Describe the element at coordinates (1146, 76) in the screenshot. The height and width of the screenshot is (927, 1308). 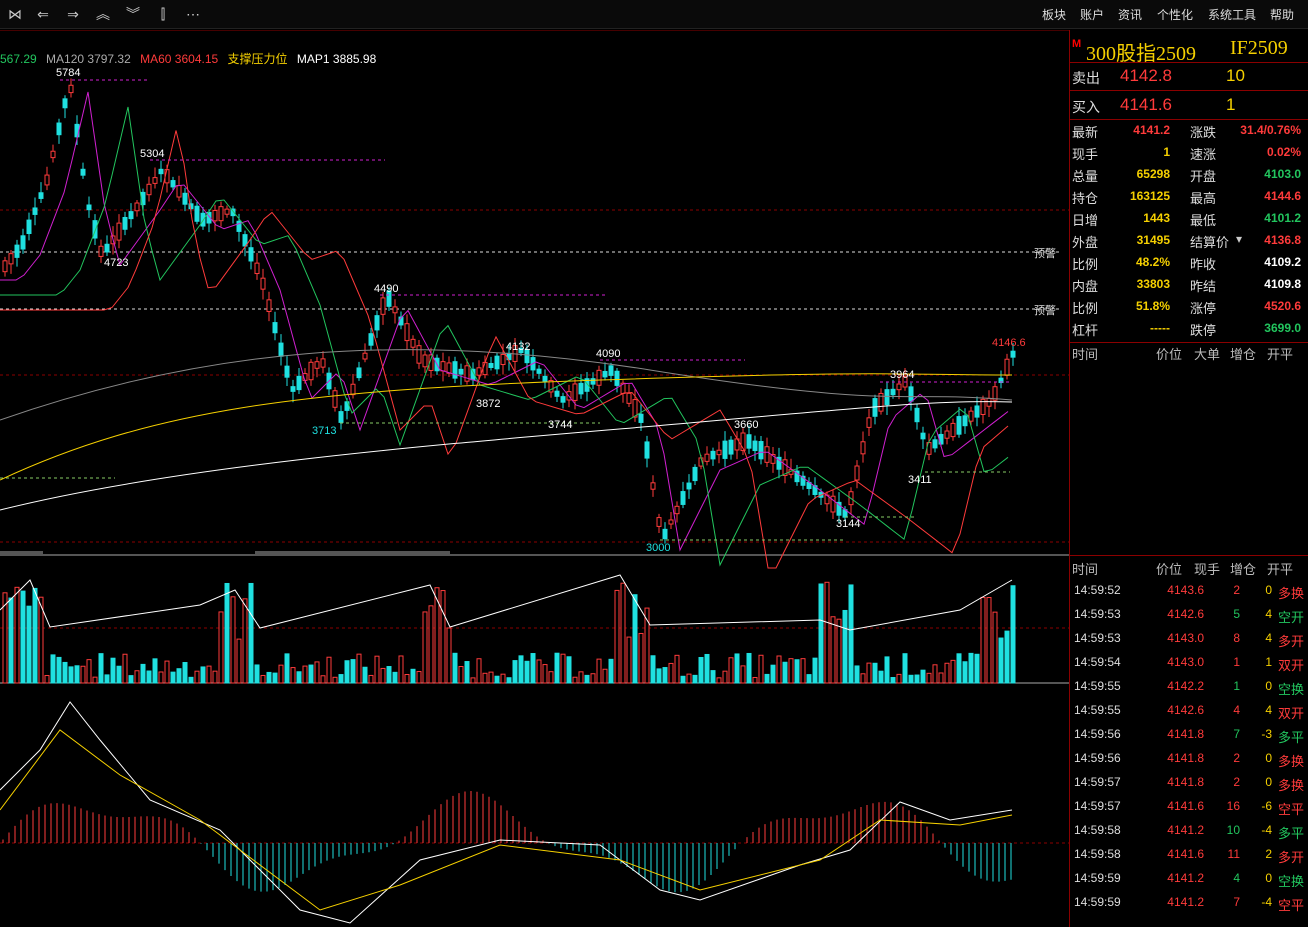
I see `sell-price: 4142.8` at that location.